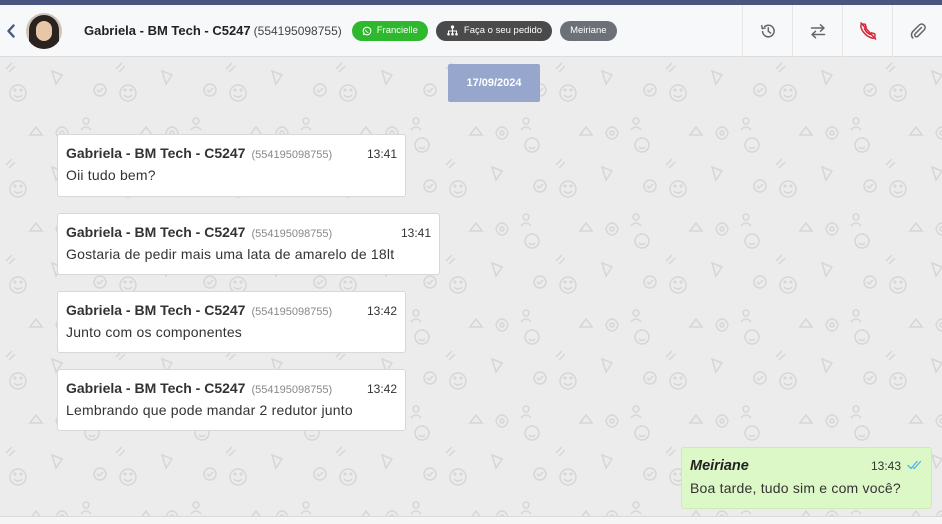 The height and width of the screenshot is (524, 942). What do you see at coordinates (367, 30) in the screenshot?
I see `whatsapp-icon` at bounding box center [367, 30].